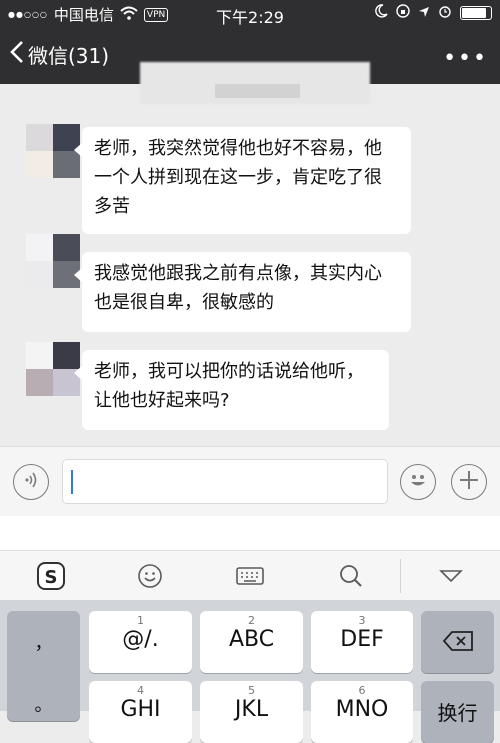 The width and height of the screenshot is (500, 743). What do you see at coordinates (257, 91) in the screenshot?
I see `redacted-area-detail` at bounding box center [257, 91].